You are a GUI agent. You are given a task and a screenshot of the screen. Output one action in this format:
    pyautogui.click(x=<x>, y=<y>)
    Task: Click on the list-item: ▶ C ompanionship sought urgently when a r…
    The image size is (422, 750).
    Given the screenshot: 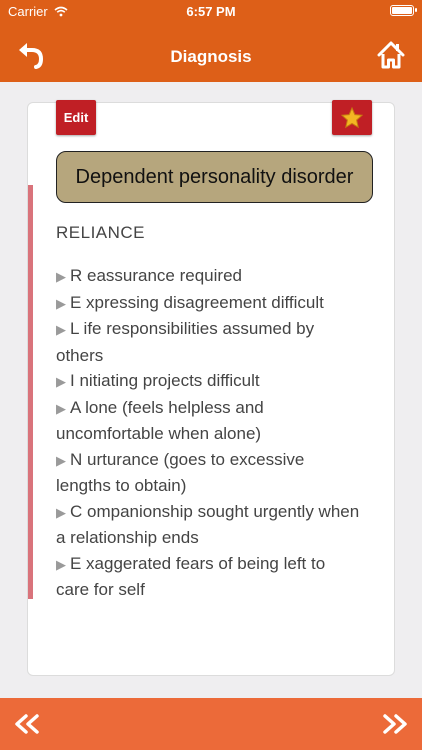 What is the action you would take?
    pyautogui.click(x=208, y=525)
    